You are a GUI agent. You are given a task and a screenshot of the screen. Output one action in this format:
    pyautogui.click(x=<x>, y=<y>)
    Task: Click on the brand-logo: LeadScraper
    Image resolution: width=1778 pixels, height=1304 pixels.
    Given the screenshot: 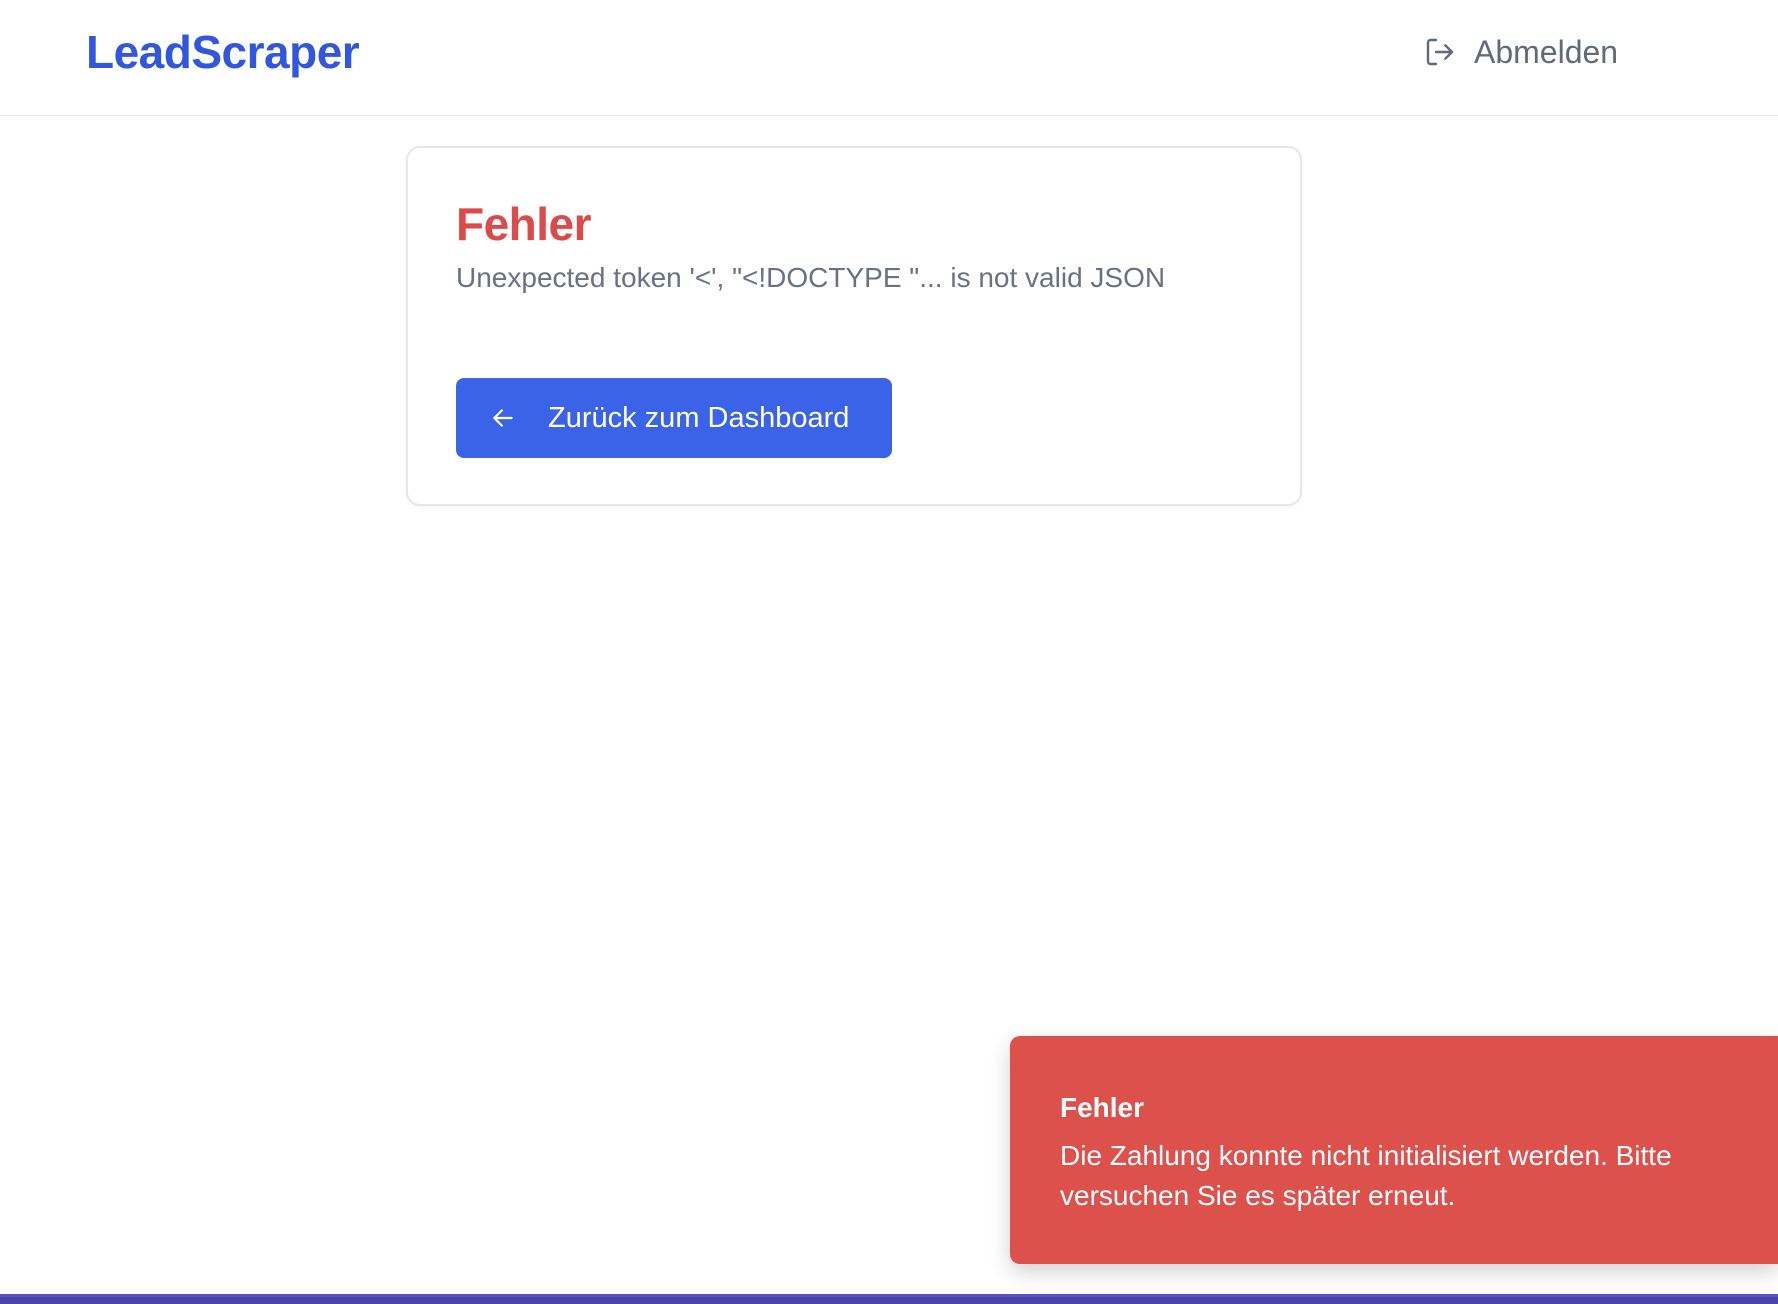 What is the action you would take?
    pyautogui.click(x=223, y=52)
    